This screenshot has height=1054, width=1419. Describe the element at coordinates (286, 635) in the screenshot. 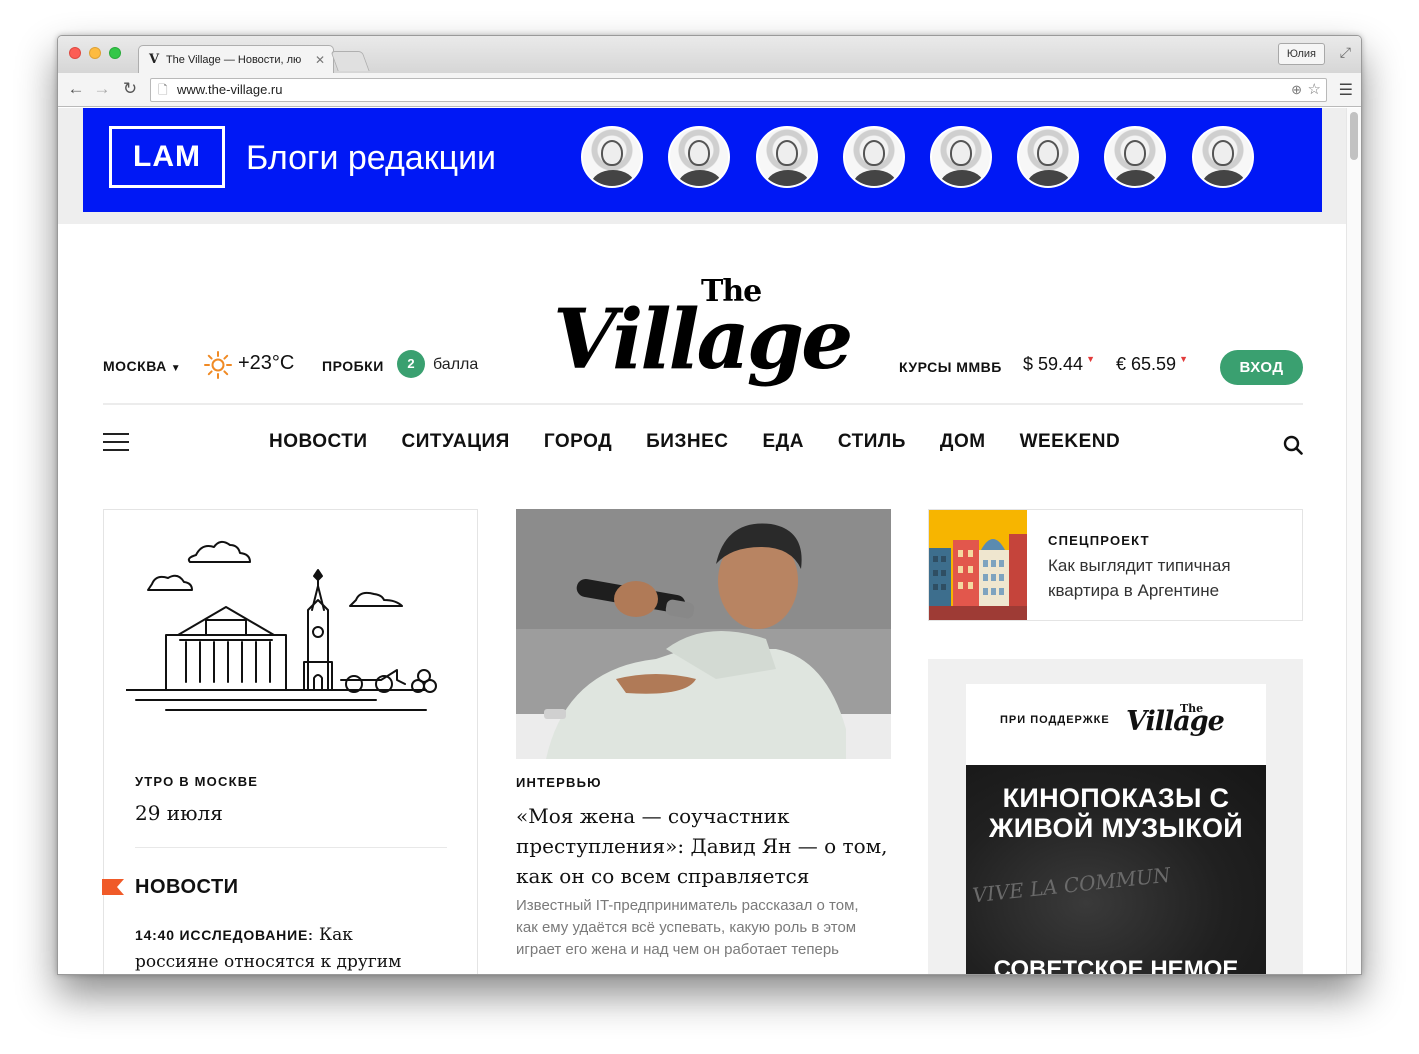

I see `moscow-skyline-illustration` at that location.